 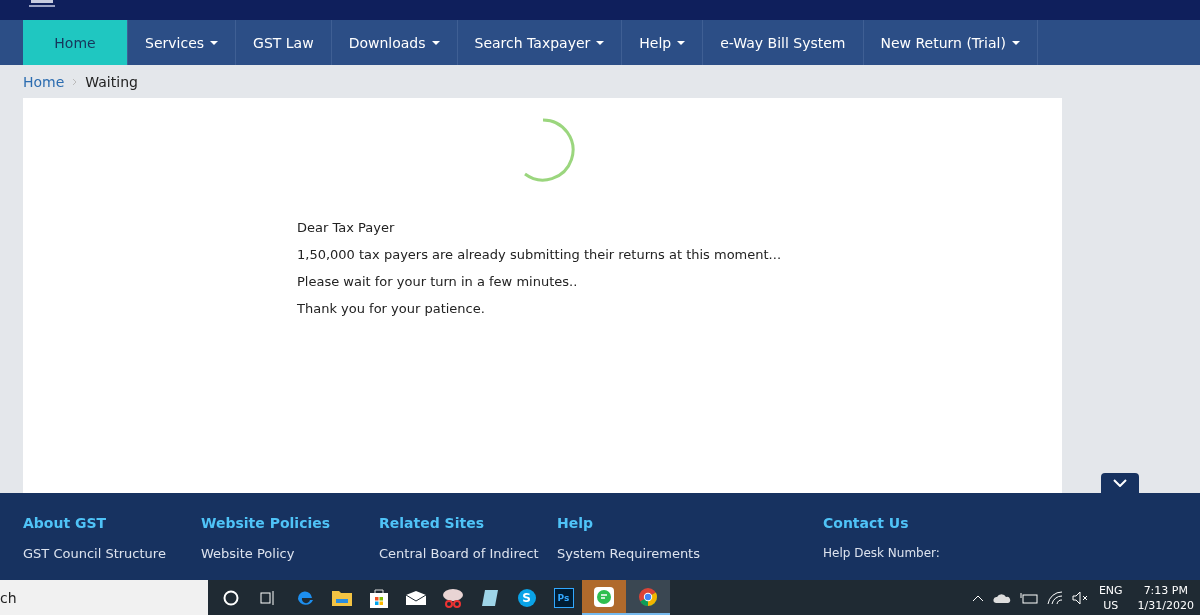 What do you see at coordinates (468, 553) in the screenshot?
I see `footer-link: Central Board of Indirect` at bounding box center [468, 553].